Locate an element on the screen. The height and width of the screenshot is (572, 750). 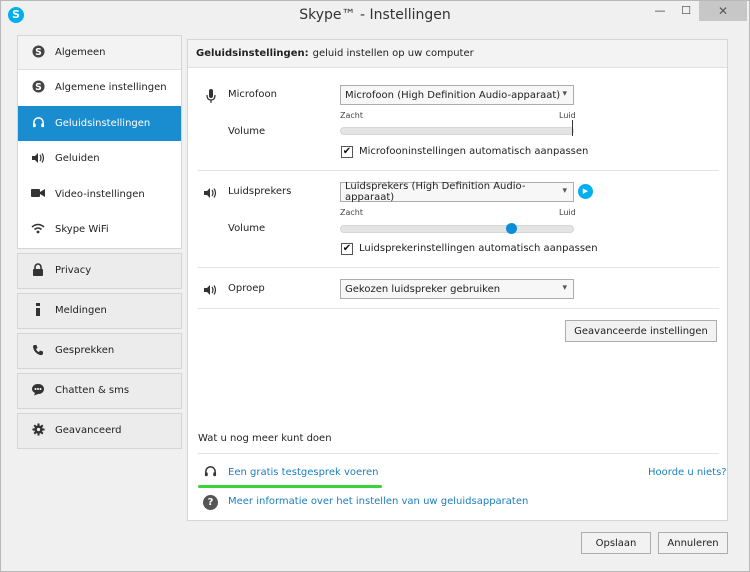
help-icon: ? is located at coordinates (210, 502).